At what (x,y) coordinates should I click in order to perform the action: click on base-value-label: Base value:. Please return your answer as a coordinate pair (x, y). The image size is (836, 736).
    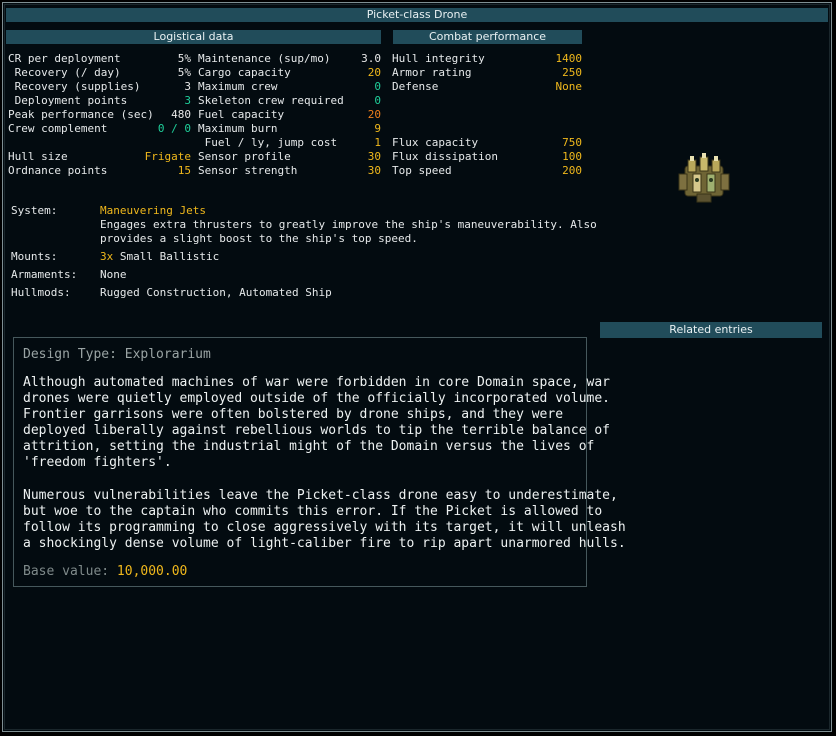
    Looking at the image, I should click on (70, 571).